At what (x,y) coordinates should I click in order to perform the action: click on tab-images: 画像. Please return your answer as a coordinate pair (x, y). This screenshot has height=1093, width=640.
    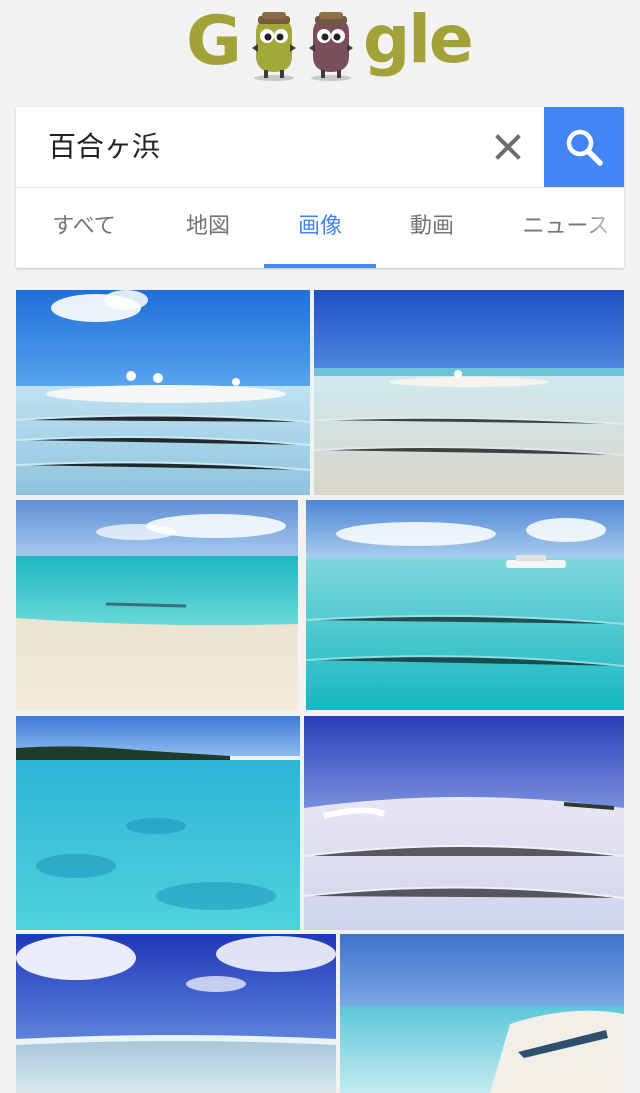
    Looking at the image, I should click on (320, 228).